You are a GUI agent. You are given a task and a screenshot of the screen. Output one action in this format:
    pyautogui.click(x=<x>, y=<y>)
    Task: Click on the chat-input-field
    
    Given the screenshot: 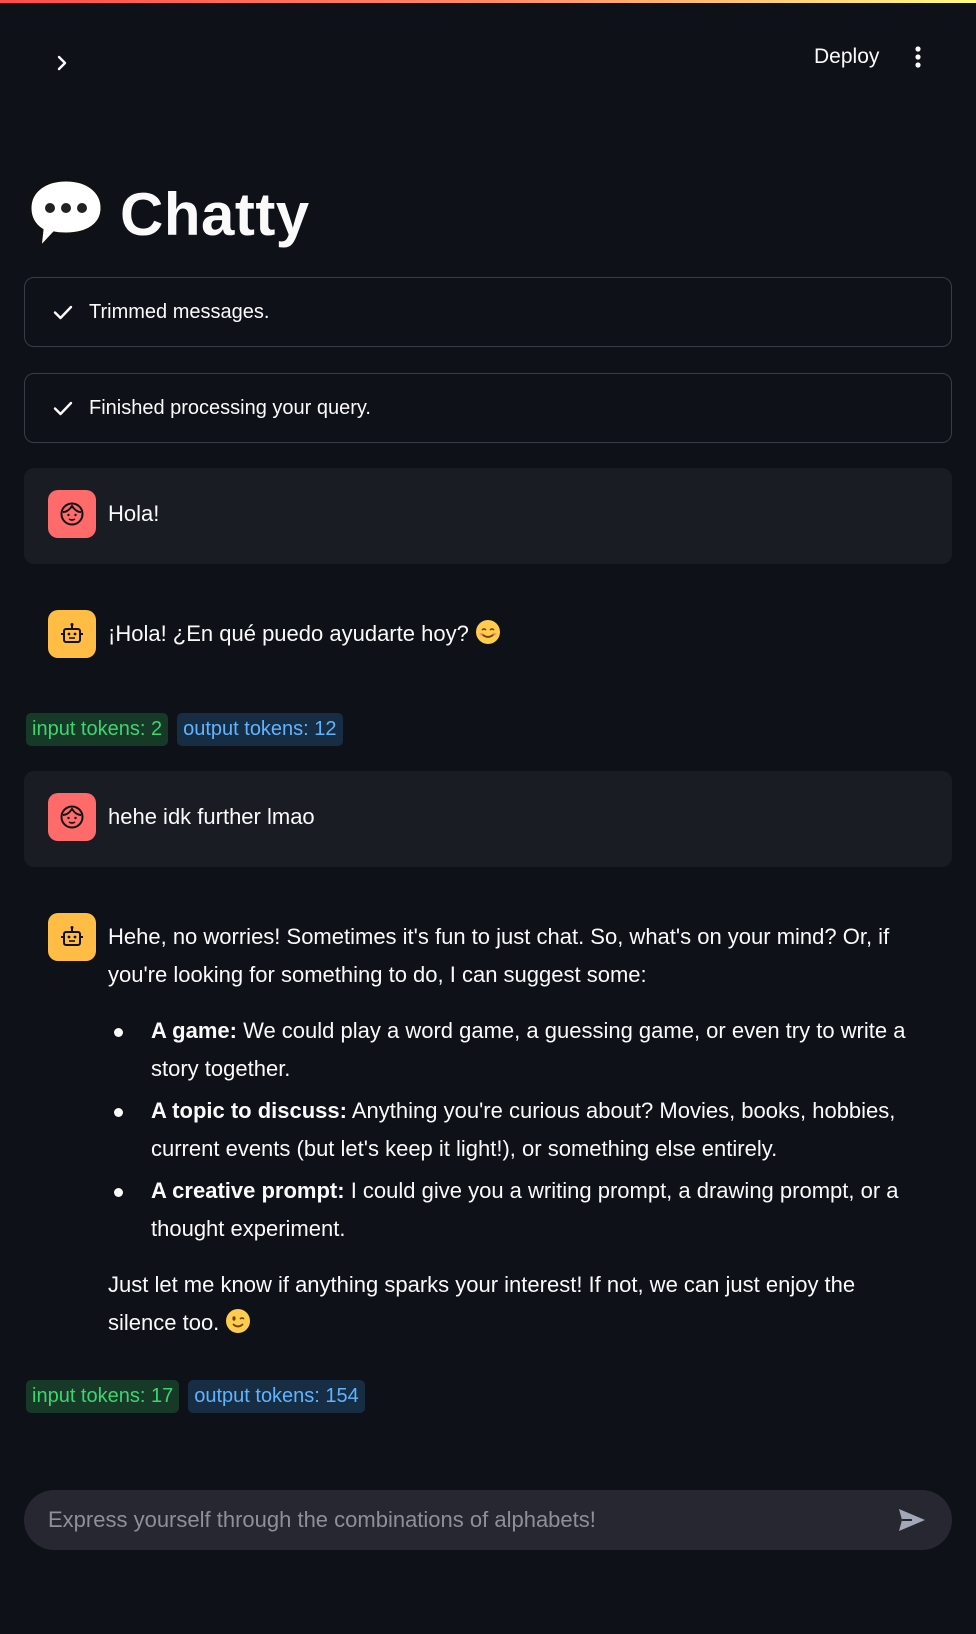 What is the action you would take?
    pyautogui.click(x=472, y=1520)
    